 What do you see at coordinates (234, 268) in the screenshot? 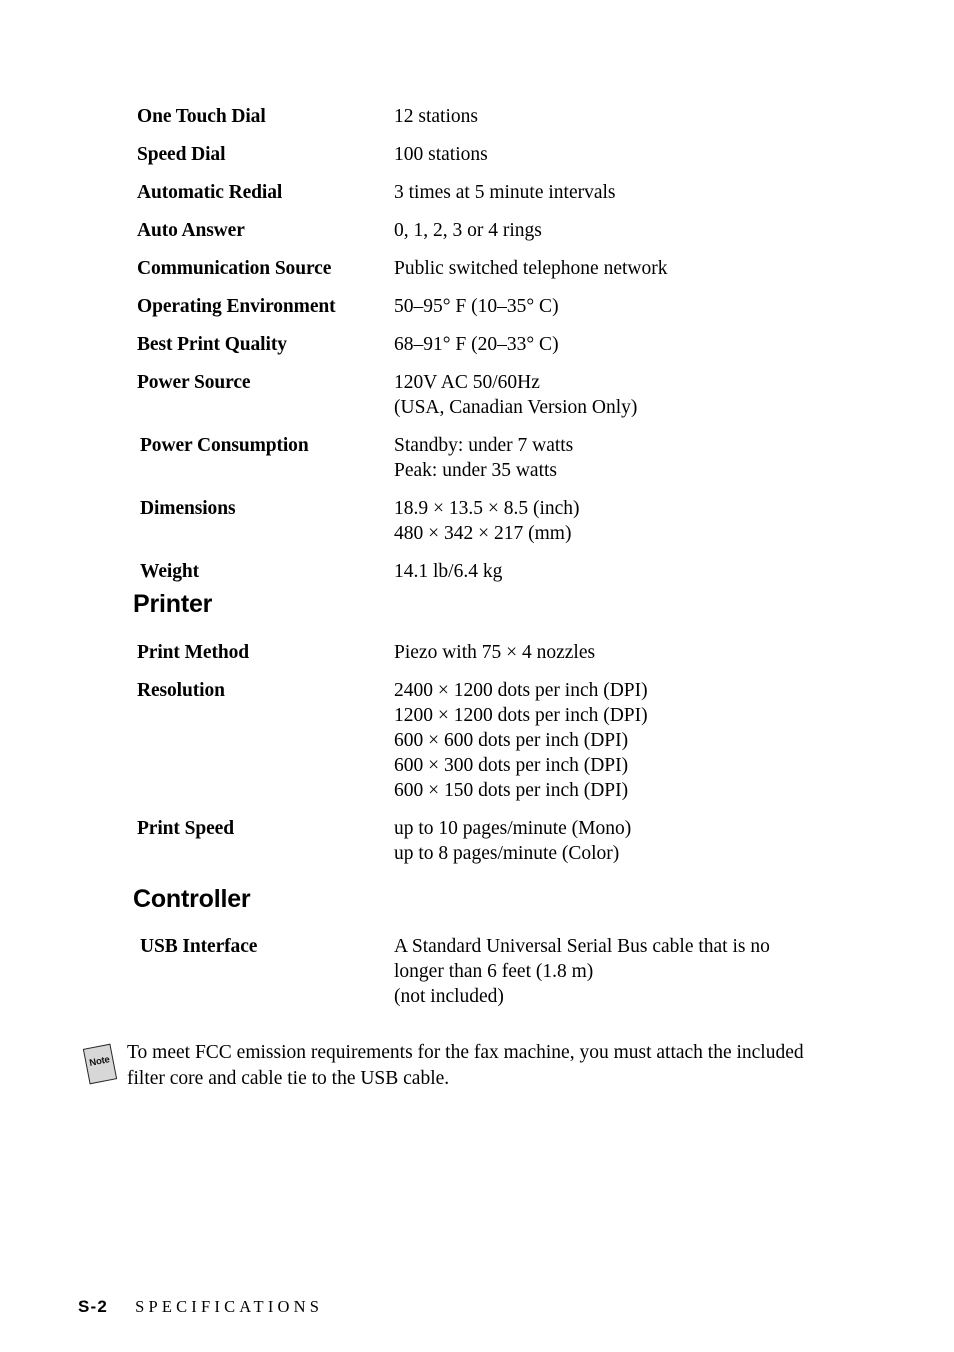
I see `spec-label: Communication Source` at bounding box center [234, 268].